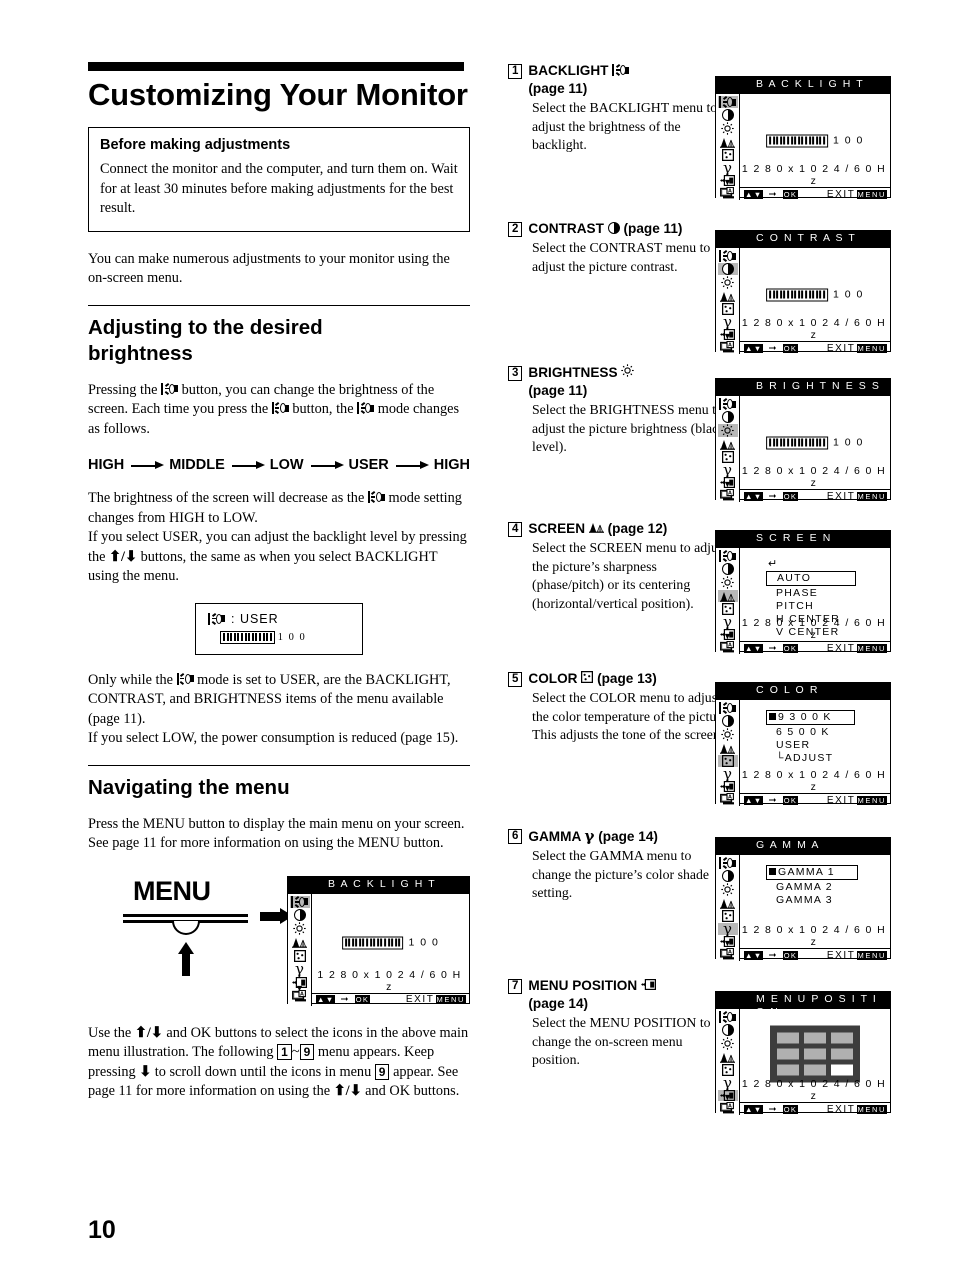  Describe the element at coordinates (810, 745) in the screenshot. I see `osd-list-item: USER` at that location.